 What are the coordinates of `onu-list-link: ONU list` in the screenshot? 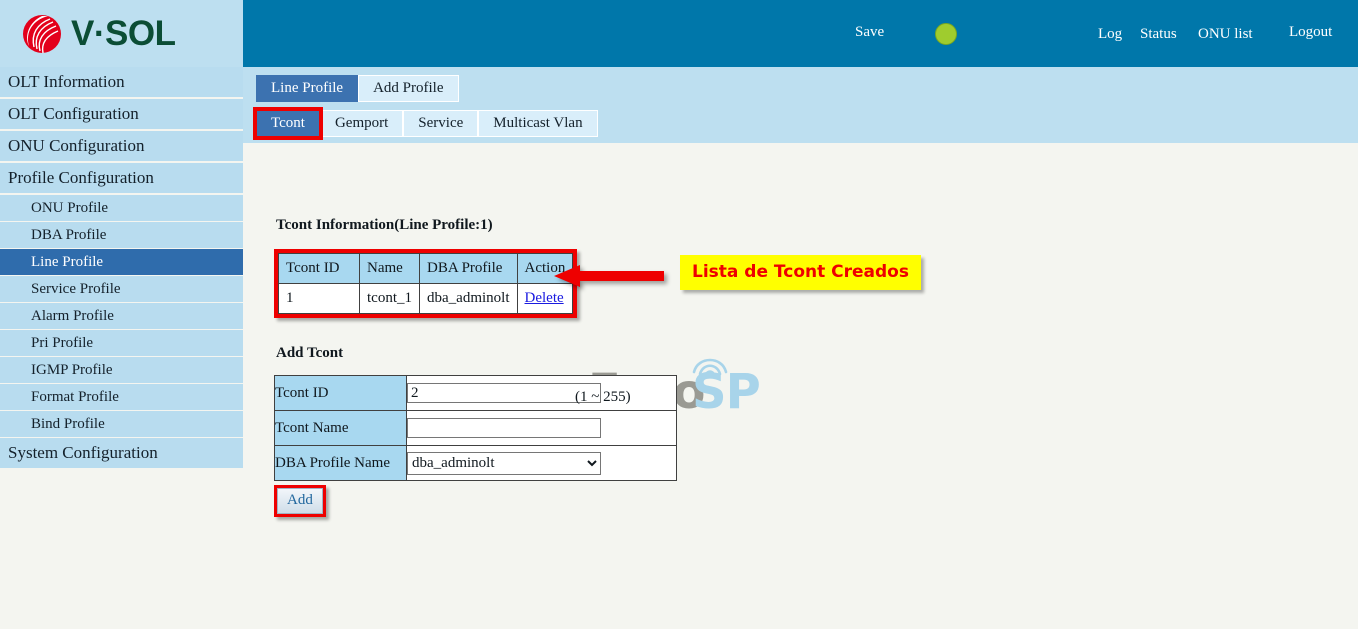 It's located at (1225, 34).